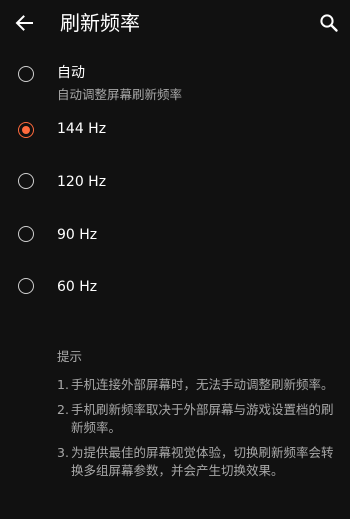  What do you see at coordinates (63, 452) in the screenshot?
I see `tip-number: 3.` at bounding box center [63, 452].